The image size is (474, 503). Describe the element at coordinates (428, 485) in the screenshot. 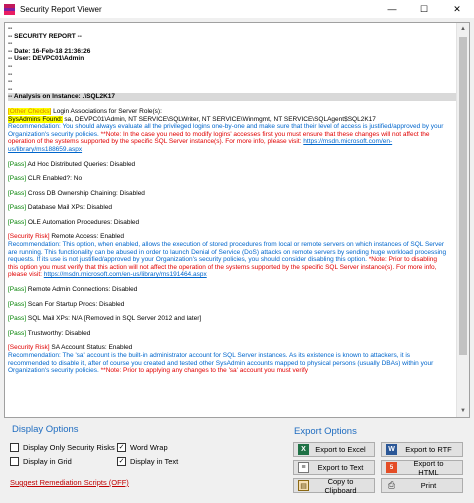

I see `button-label: Print` at that location.